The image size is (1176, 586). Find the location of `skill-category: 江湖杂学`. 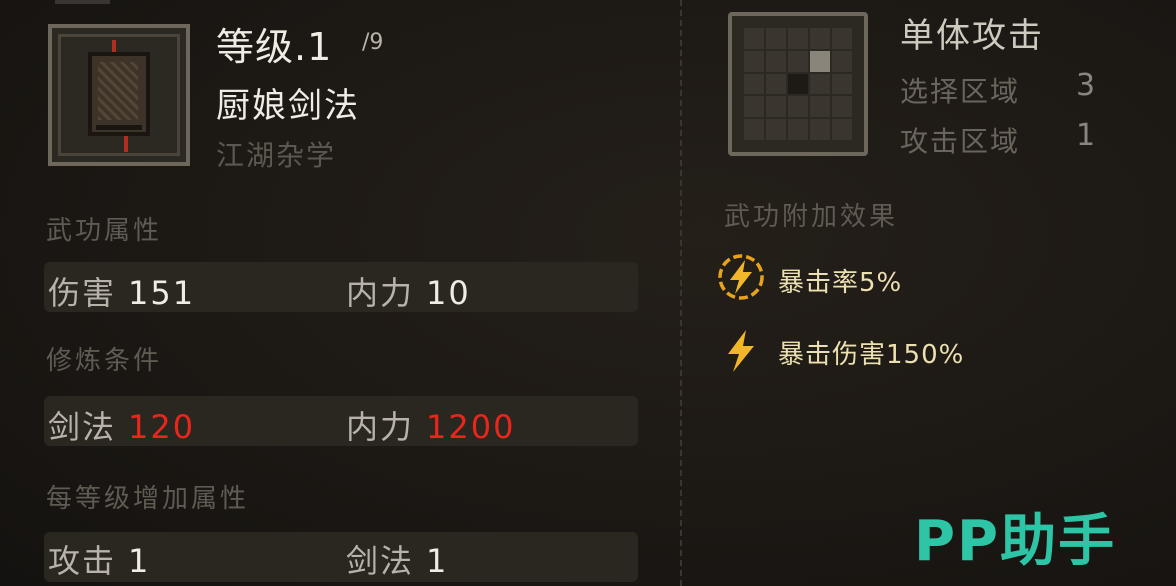

skill-category: 江湖杂学 is located at coordinates (276, 155).